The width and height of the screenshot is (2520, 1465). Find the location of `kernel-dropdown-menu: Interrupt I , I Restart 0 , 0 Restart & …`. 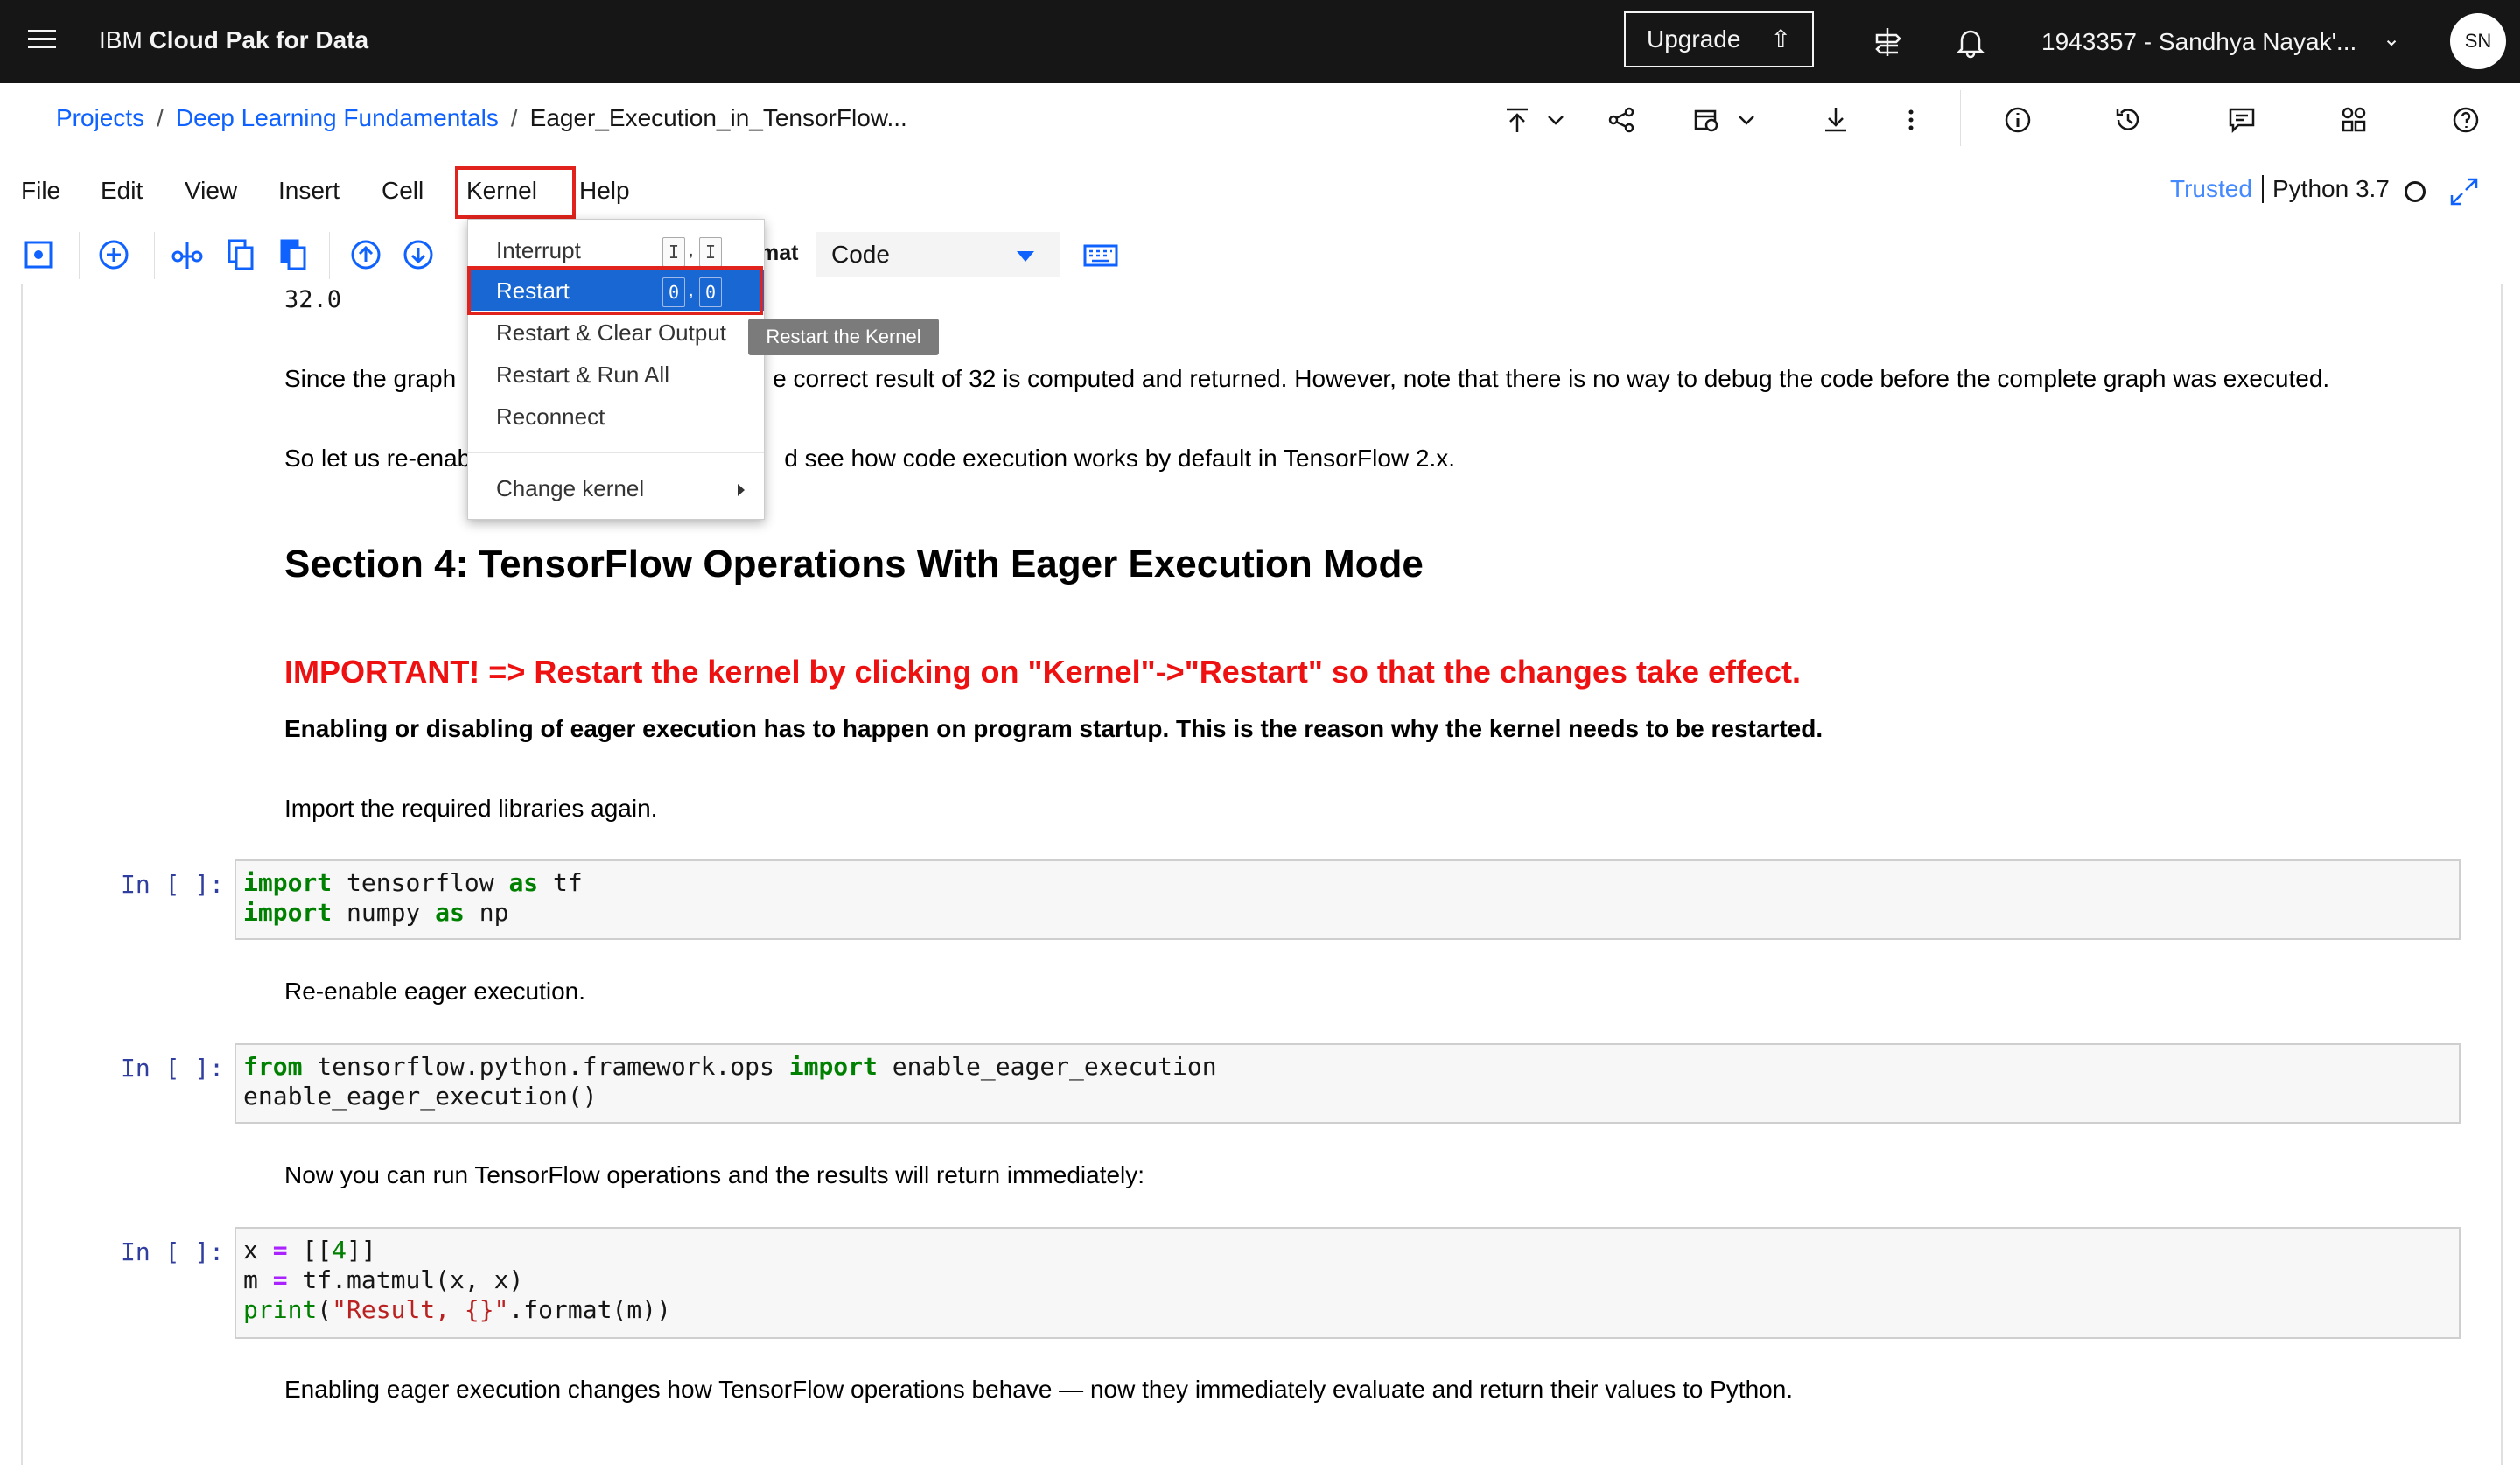

kernel-dropdown-menu: Interrupt I , I Restart 0 , 0 Restart & … is located at coordinates (616, 369).